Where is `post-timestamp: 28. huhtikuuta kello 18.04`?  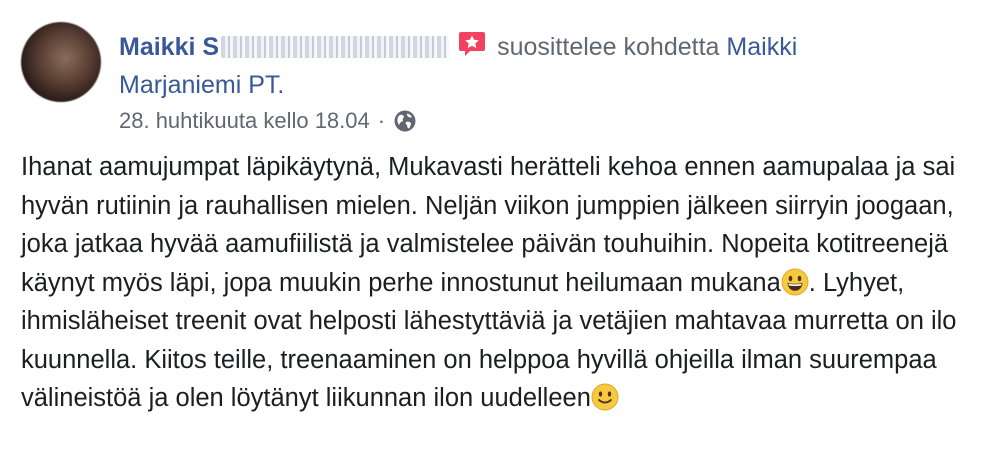 post-timestamp: 28. huhtikuuta kello 18.04 is located at coordinates (244, 121).